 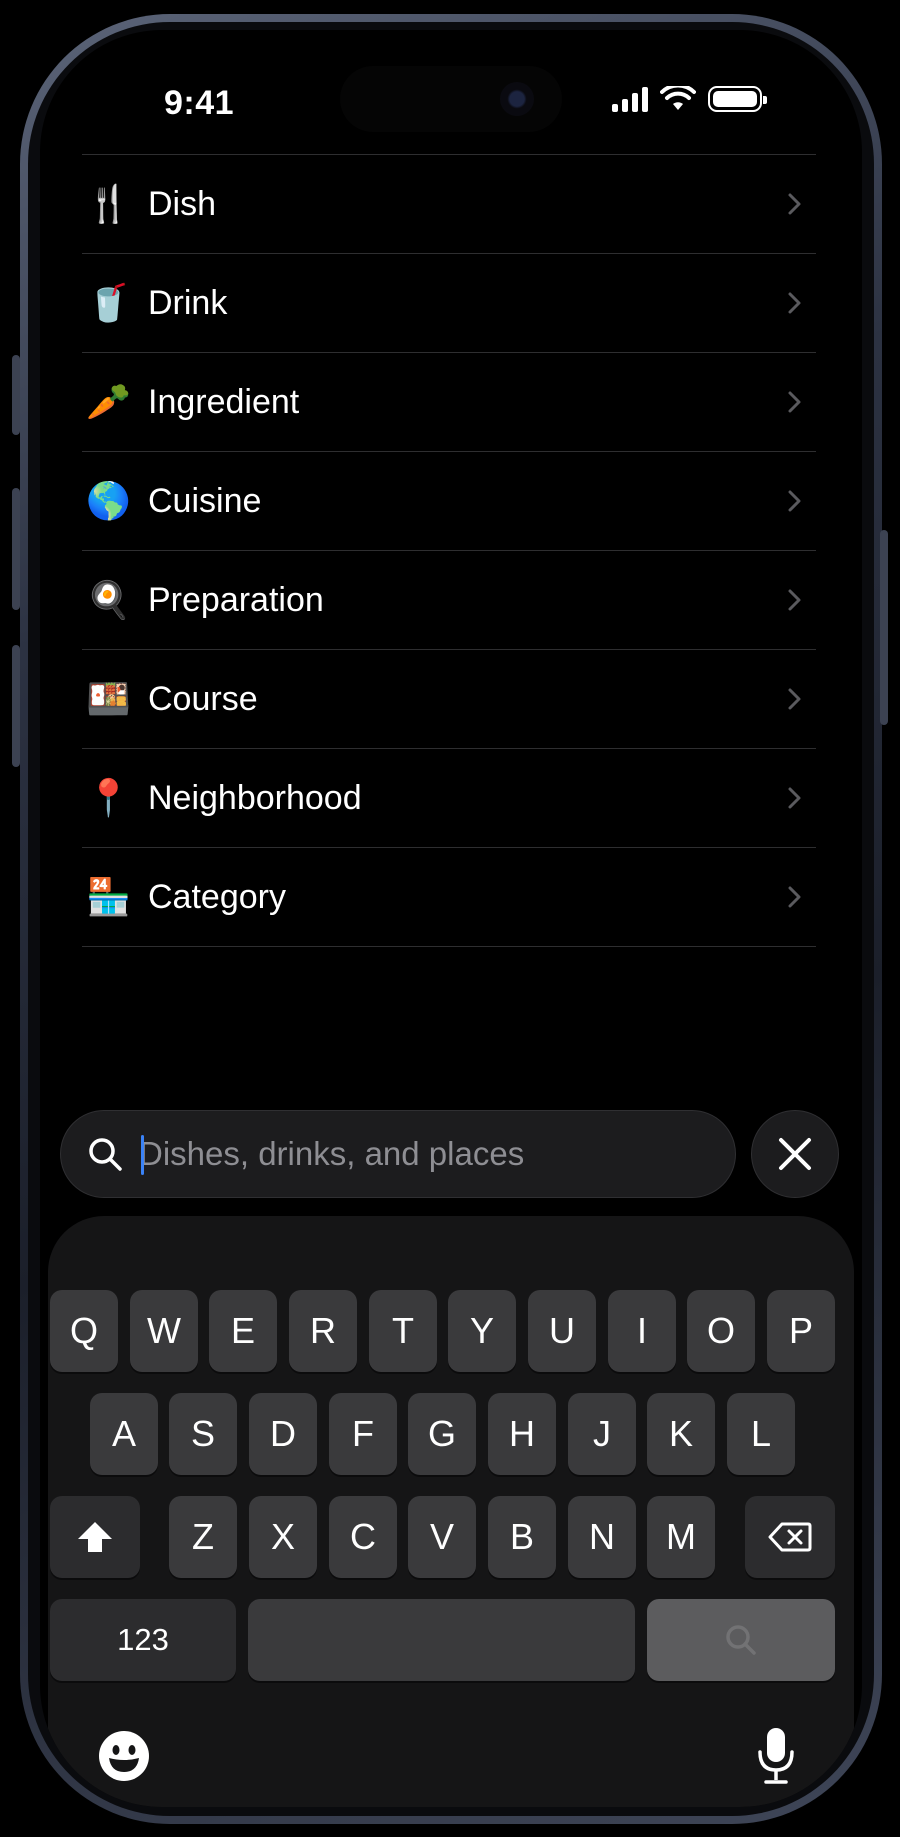 I want to click on shift-key, so click(x=95, y=1537).